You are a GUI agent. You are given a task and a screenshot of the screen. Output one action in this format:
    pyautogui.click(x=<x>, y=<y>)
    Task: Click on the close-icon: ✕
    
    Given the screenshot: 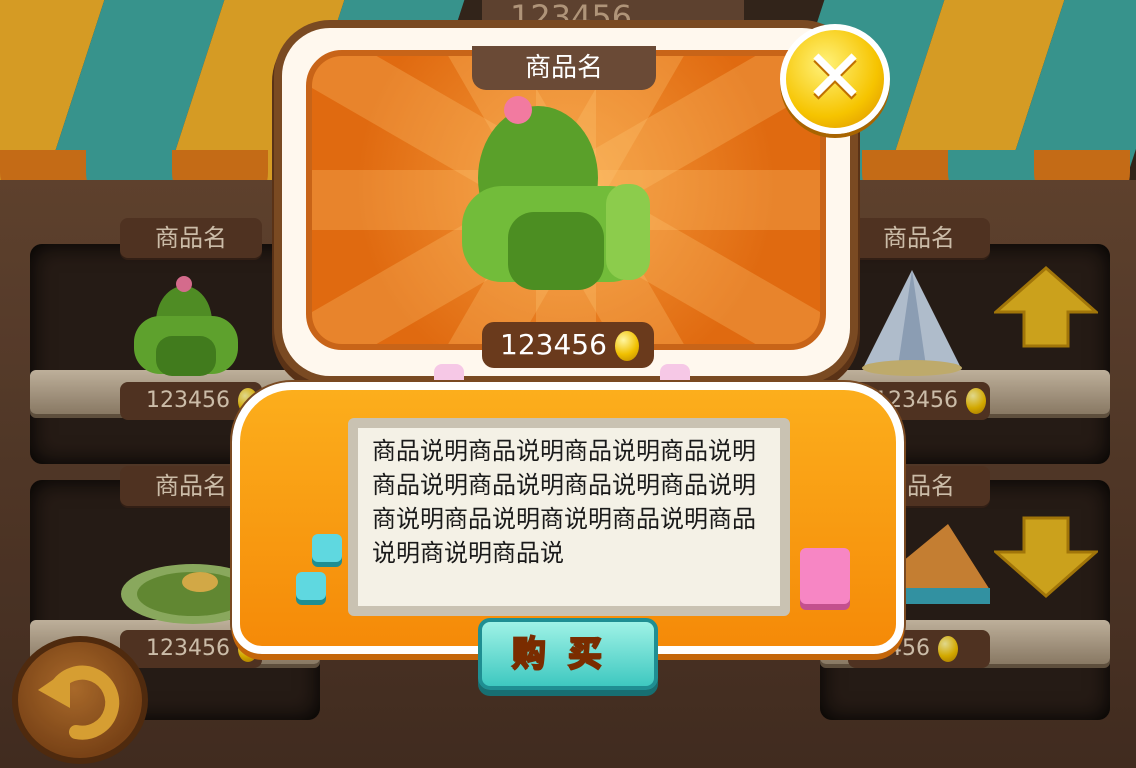 What is the action you would take?
    pyautogui.click(x=834, y=77)
    